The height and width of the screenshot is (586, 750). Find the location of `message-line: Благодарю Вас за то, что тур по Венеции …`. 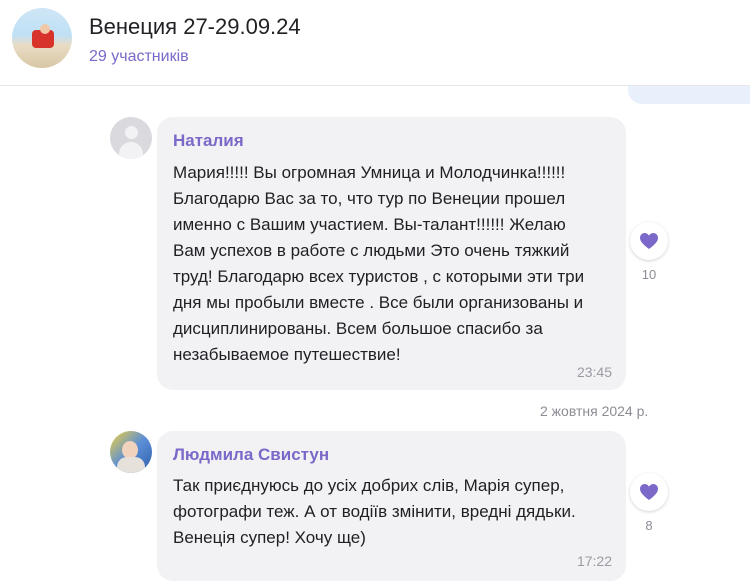

message-line: Благодарю Вас за то, что тур по Венеции … is located at coordinates (369, 198).